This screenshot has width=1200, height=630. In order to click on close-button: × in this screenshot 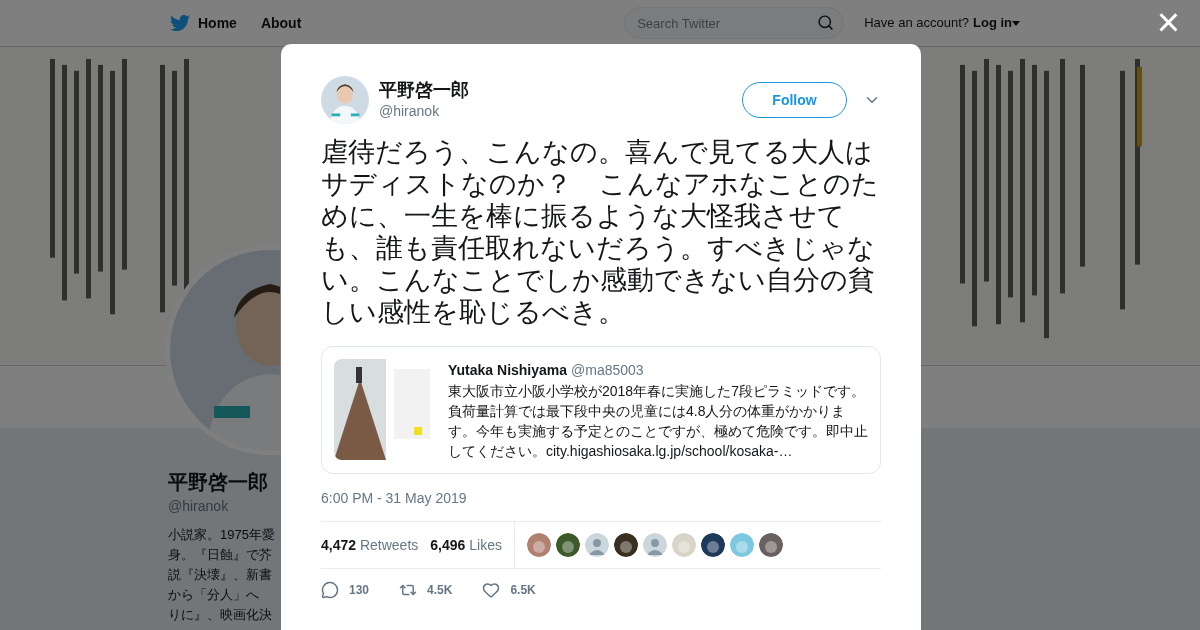, I will do `click(1168, 22)`.